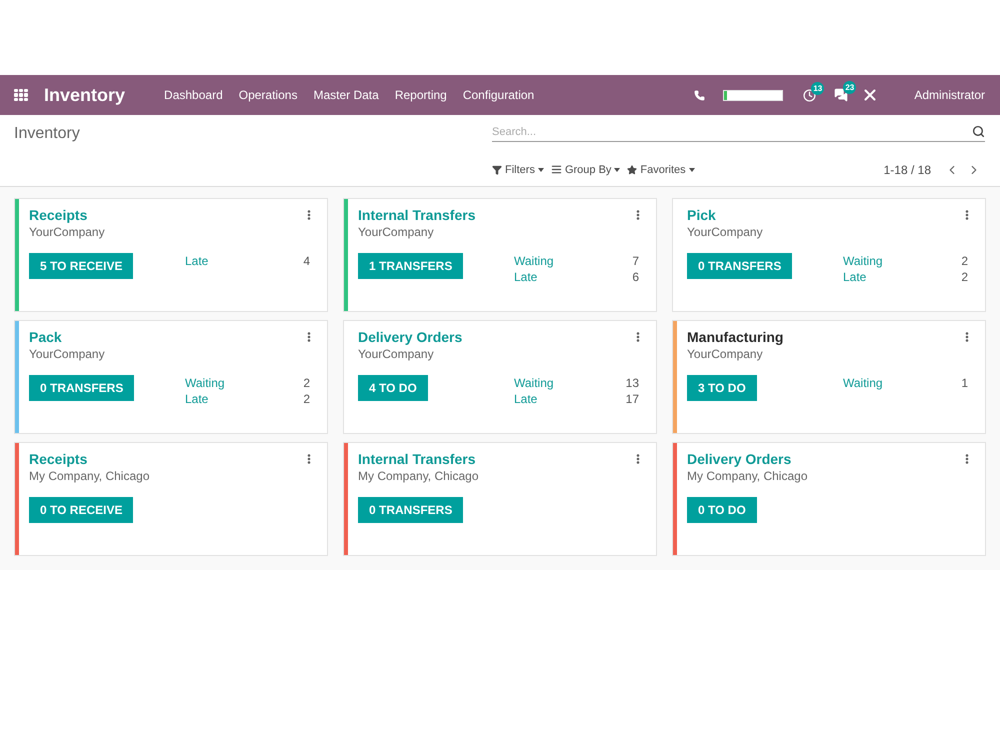 The image size is (1000, 750). I want to click on menu-item: Operations, so click(268, 95).